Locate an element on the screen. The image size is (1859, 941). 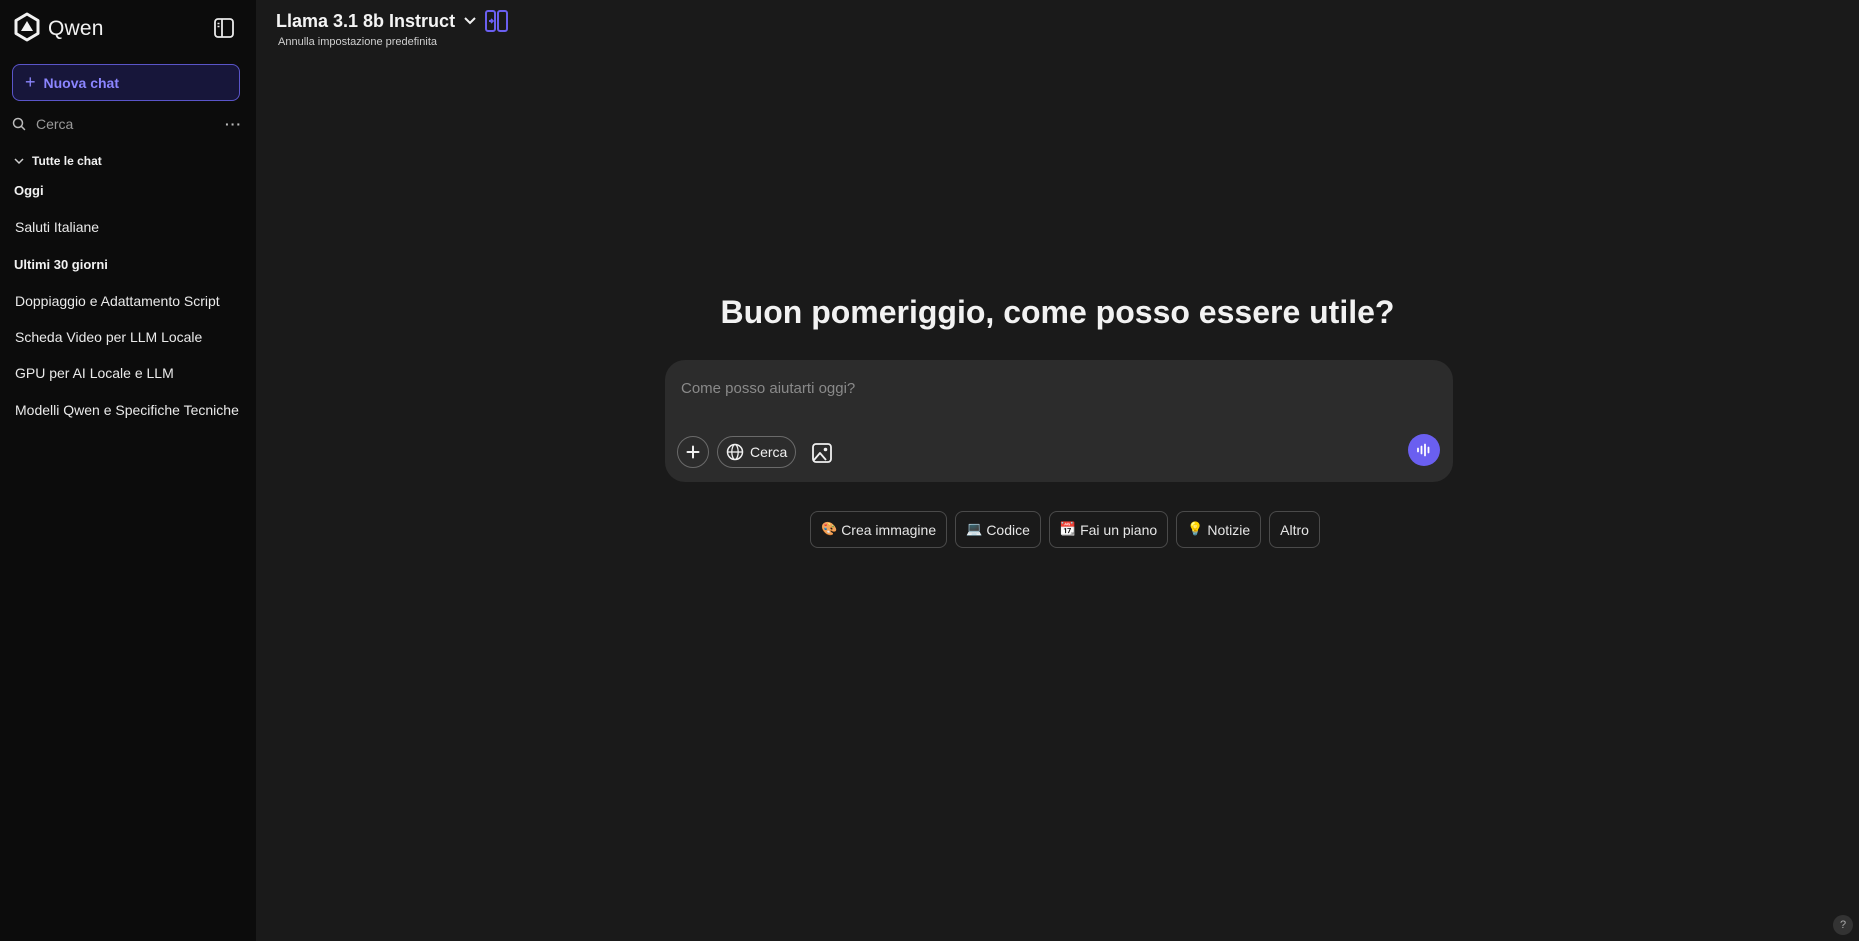
sidebar-search-label: Cerca is located at coordinates (55, 124).